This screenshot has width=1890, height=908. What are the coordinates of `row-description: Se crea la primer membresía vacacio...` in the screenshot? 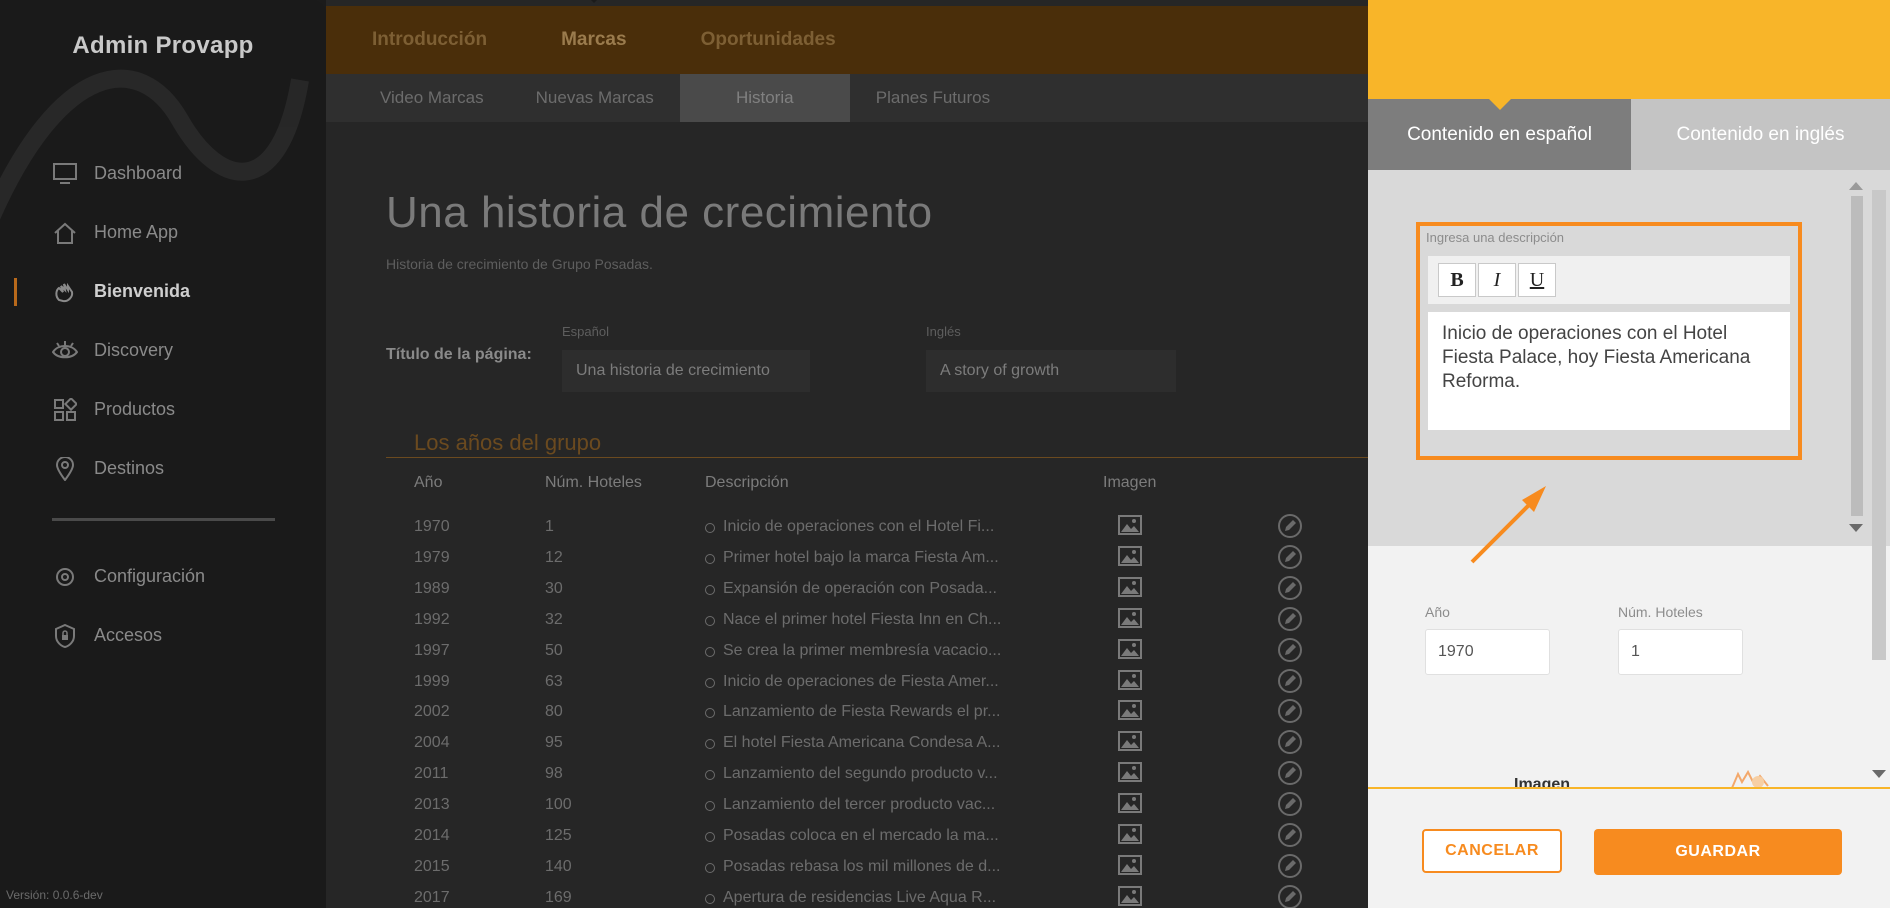 It's located at (862, 650).